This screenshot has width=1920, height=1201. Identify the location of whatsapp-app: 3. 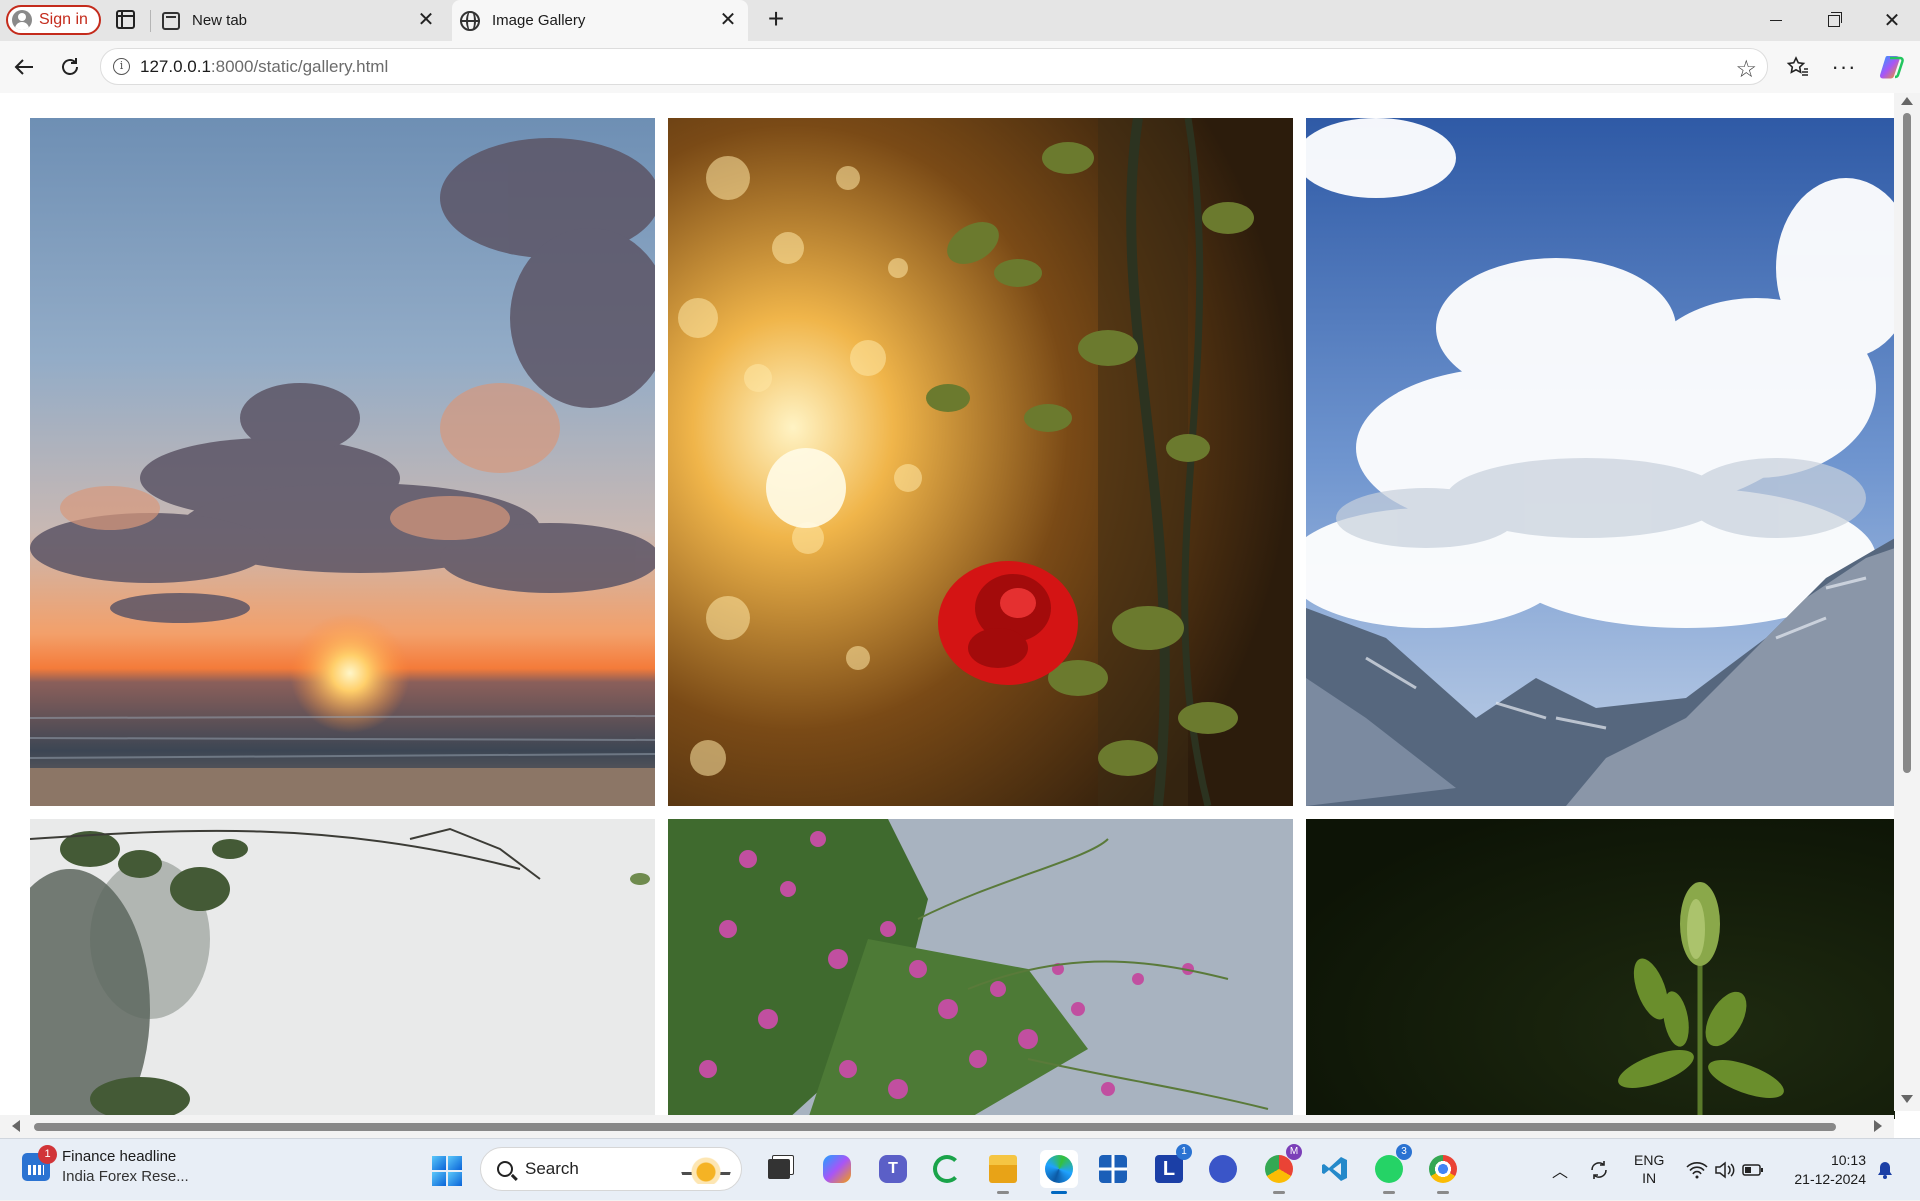
(1391, 1169).